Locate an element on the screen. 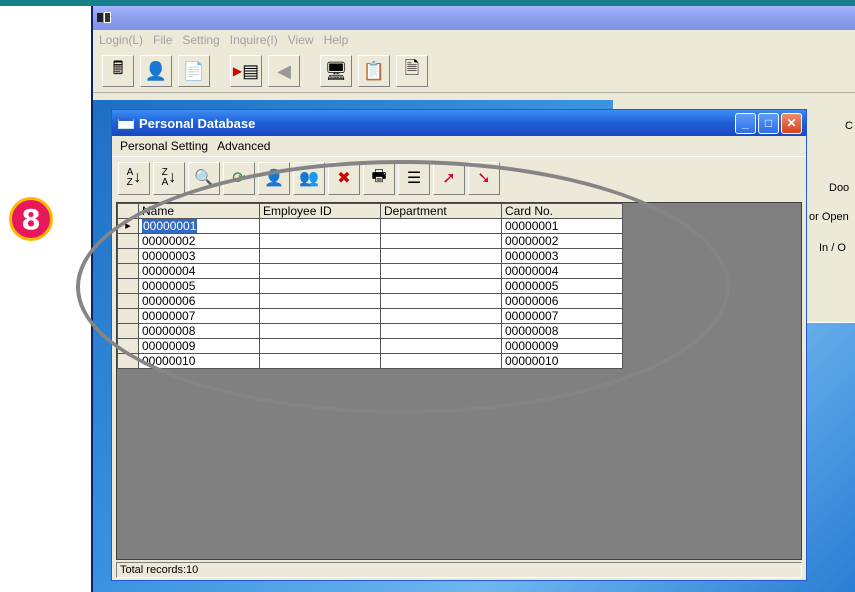 Image resolution: width=855 pixels, height=592 pixels. table-row: 00000009 00000009 is located at coordinates (370, 346).